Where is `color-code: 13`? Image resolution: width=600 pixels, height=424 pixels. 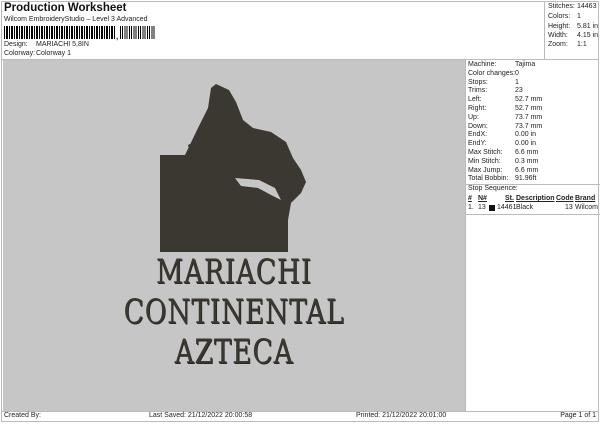
color-code: 13 is located at coordinates (569, 207).